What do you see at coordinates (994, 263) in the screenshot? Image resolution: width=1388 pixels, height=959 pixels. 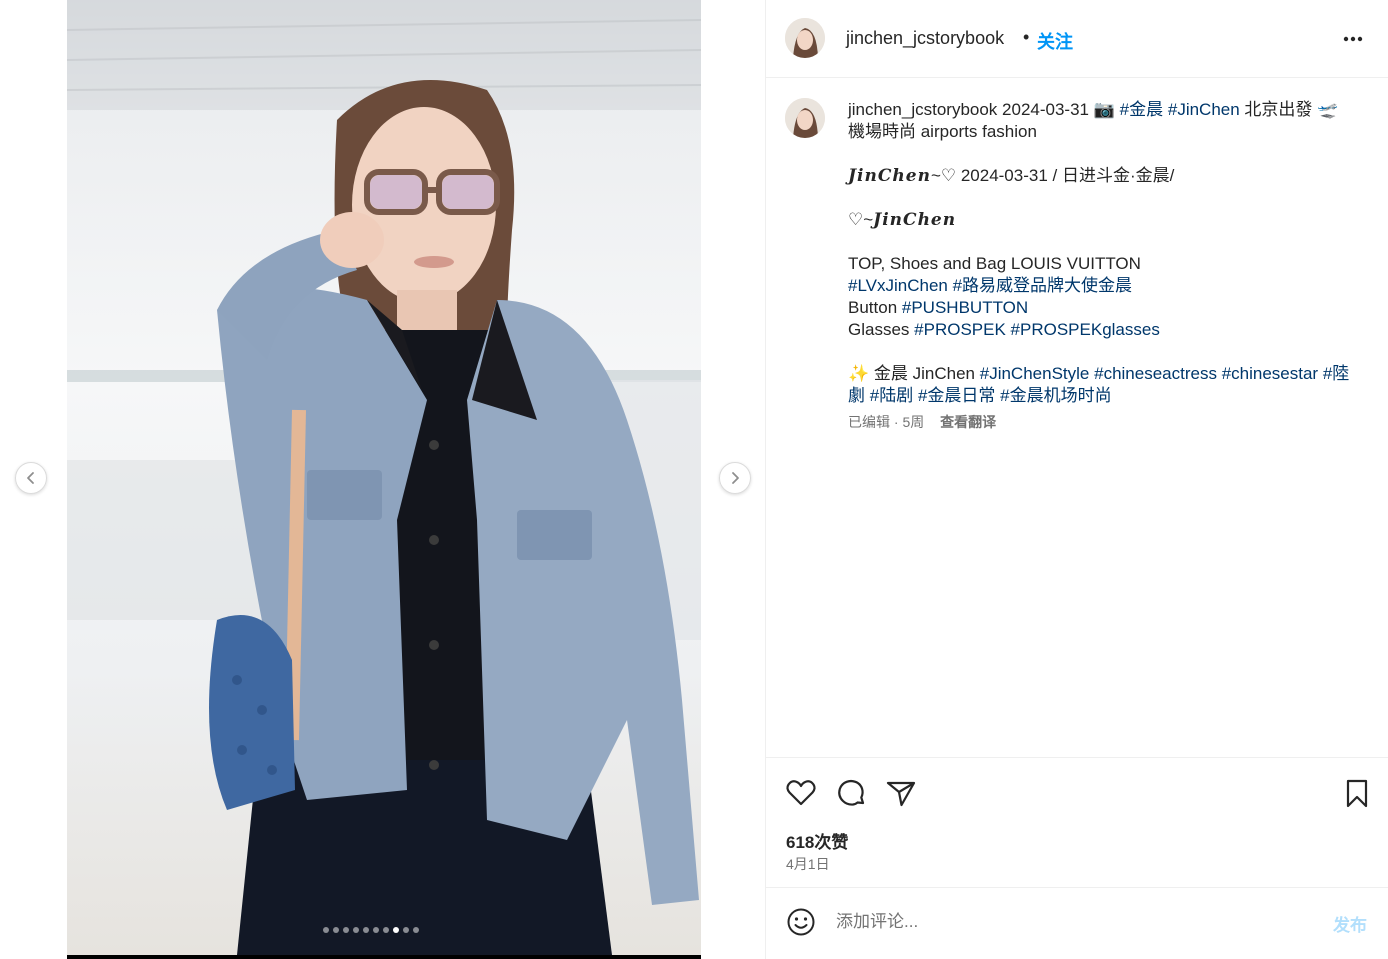 I see `brand-line: TOP, Shoes and Bag LOUIS VUITTON` at bounding box center [994, 263].